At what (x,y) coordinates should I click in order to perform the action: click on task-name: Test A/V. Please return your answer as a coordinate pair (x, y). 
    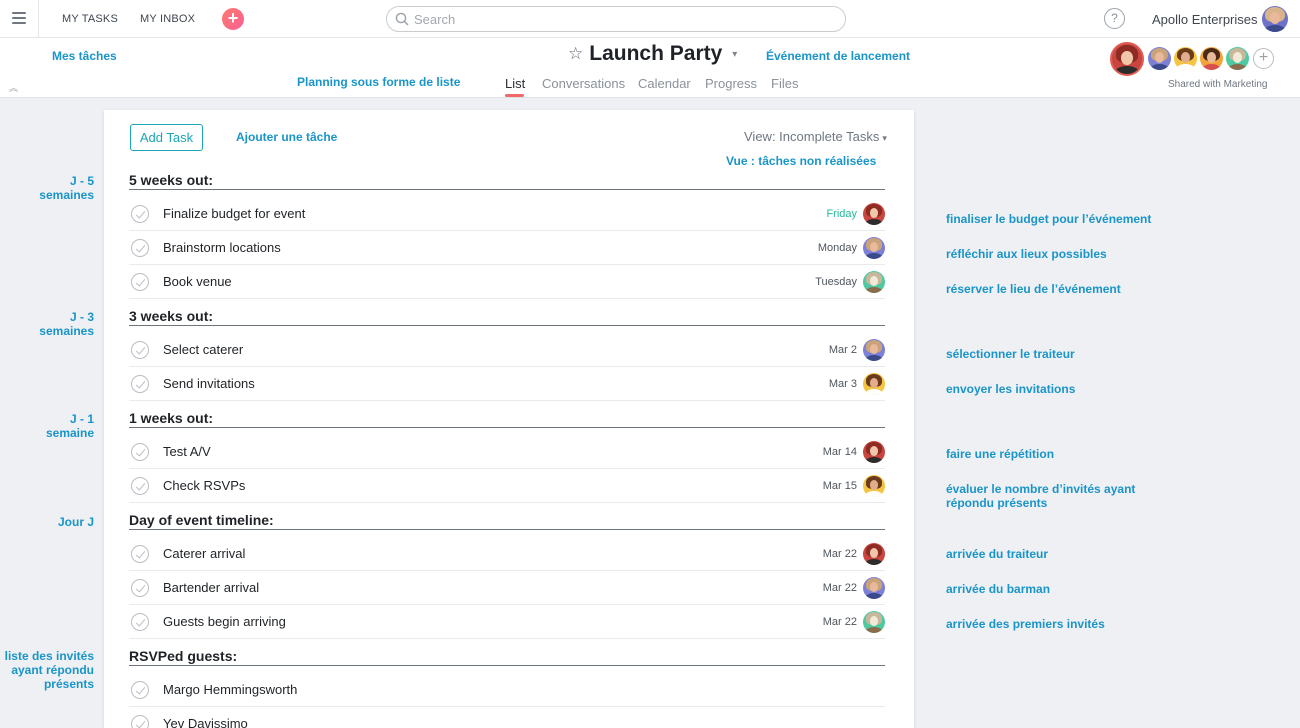
    Looking at the image, I should click on (187, 451).